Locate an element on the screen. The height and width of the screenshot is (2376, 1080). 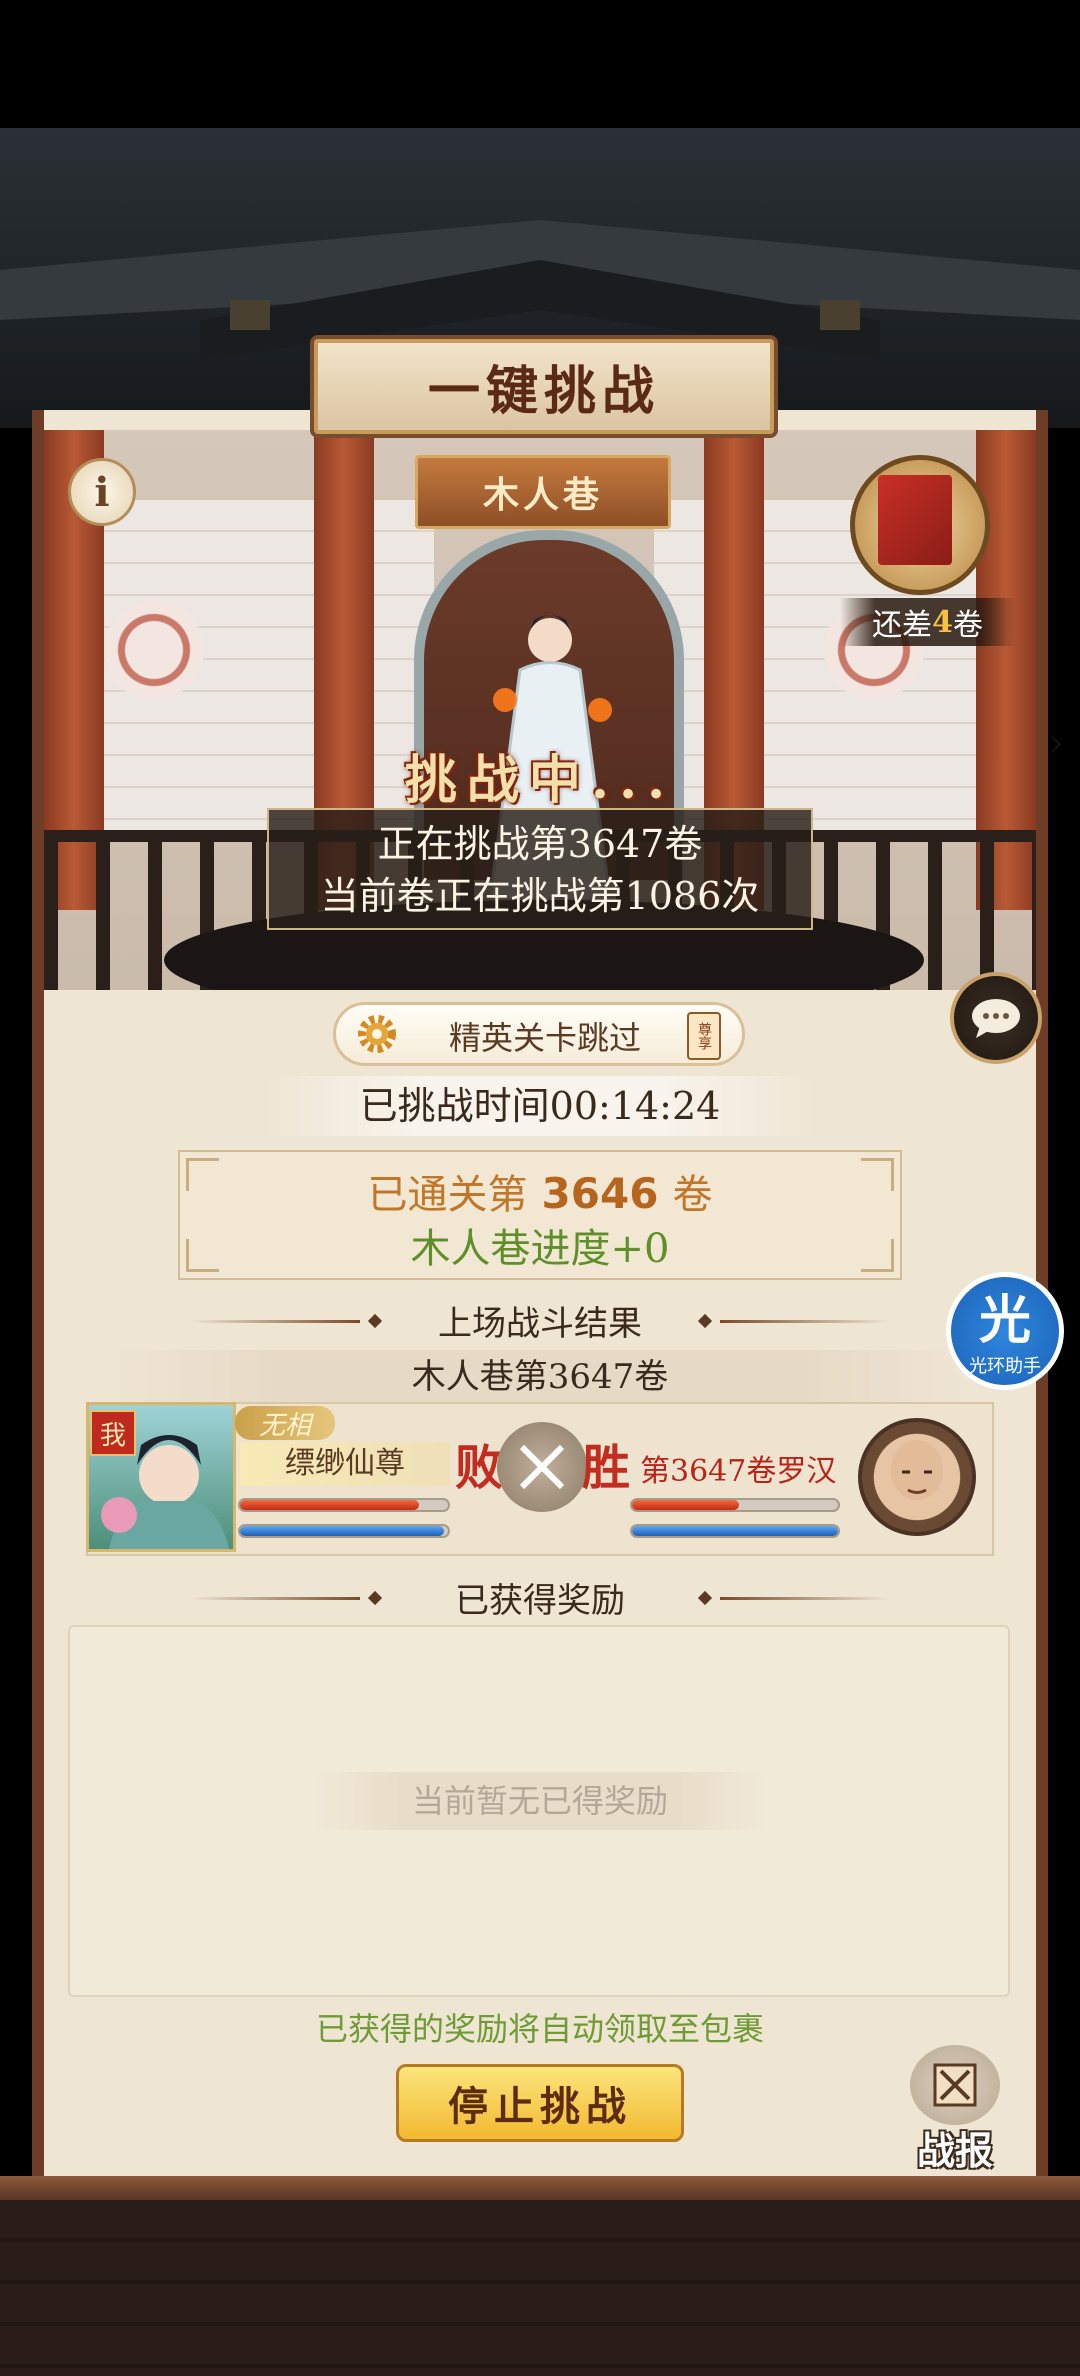
no-reward-text: 当前暂无已得奖励 is located at coordinates (540, 1801).